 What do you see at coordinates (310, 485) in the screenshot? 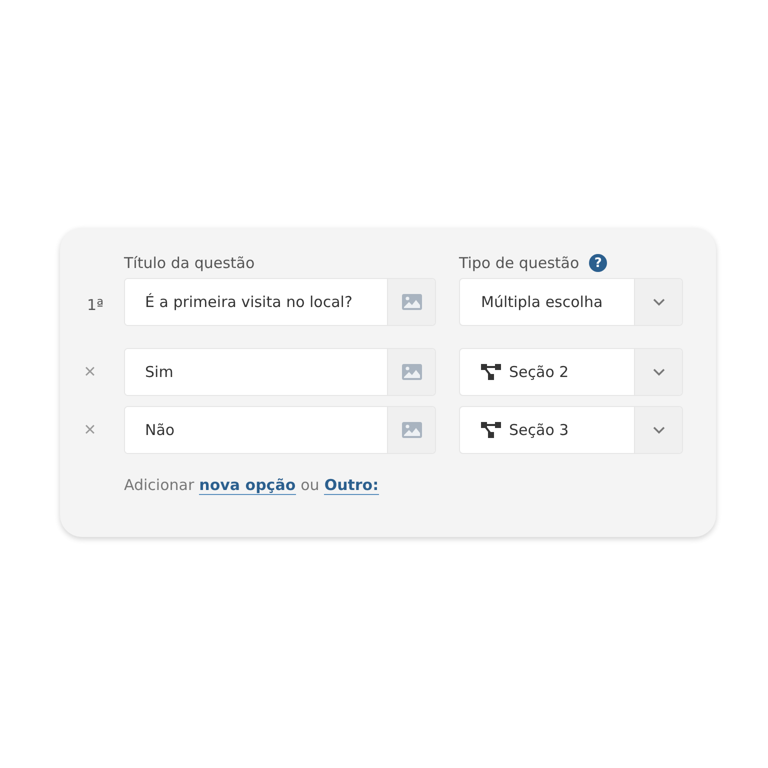
I see `footer-text: ou` at bounding box center [310, 485].